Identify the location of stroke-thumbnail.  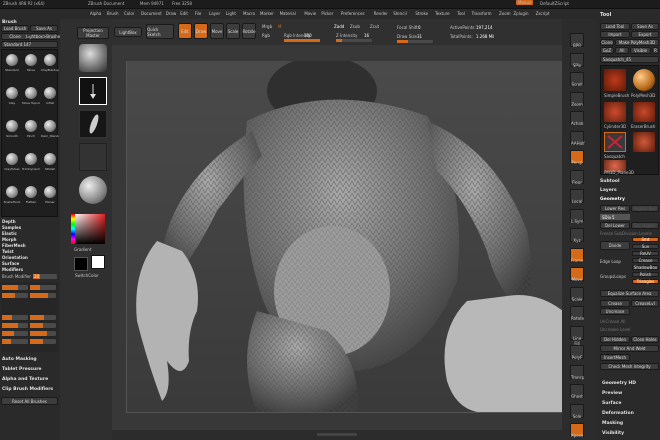
(93, 91).